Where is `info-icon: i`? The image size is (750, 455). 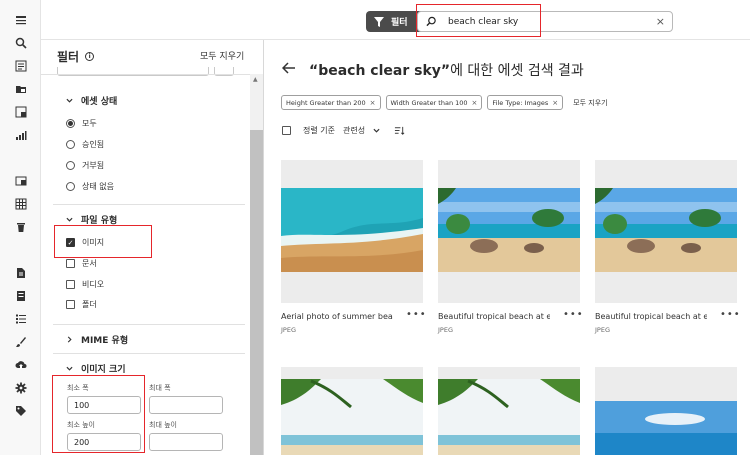
info-icon: i is located at coordinates (90, 56).